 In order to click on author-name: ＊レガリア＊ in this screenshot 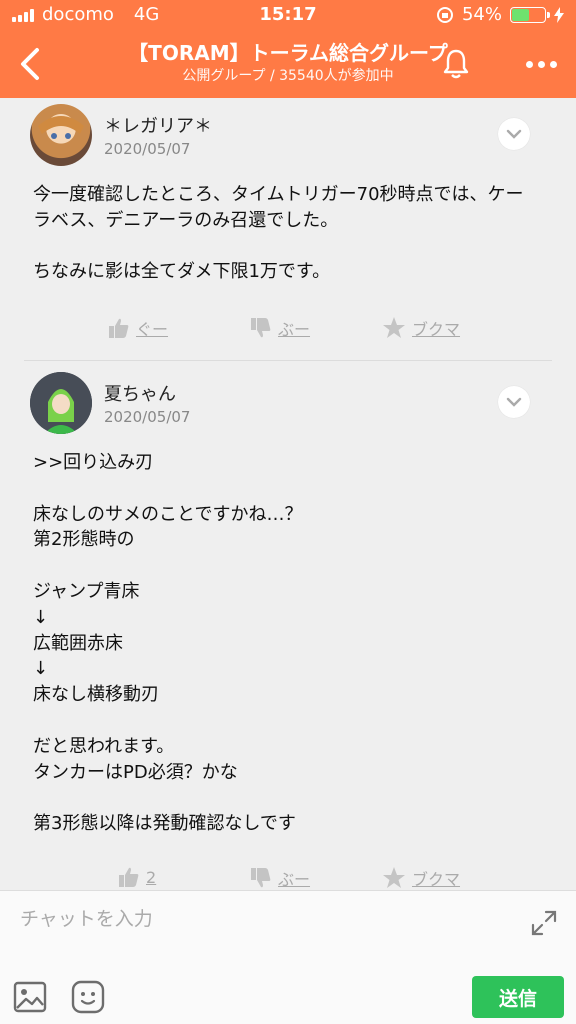, I will do `click(158, 125)`.